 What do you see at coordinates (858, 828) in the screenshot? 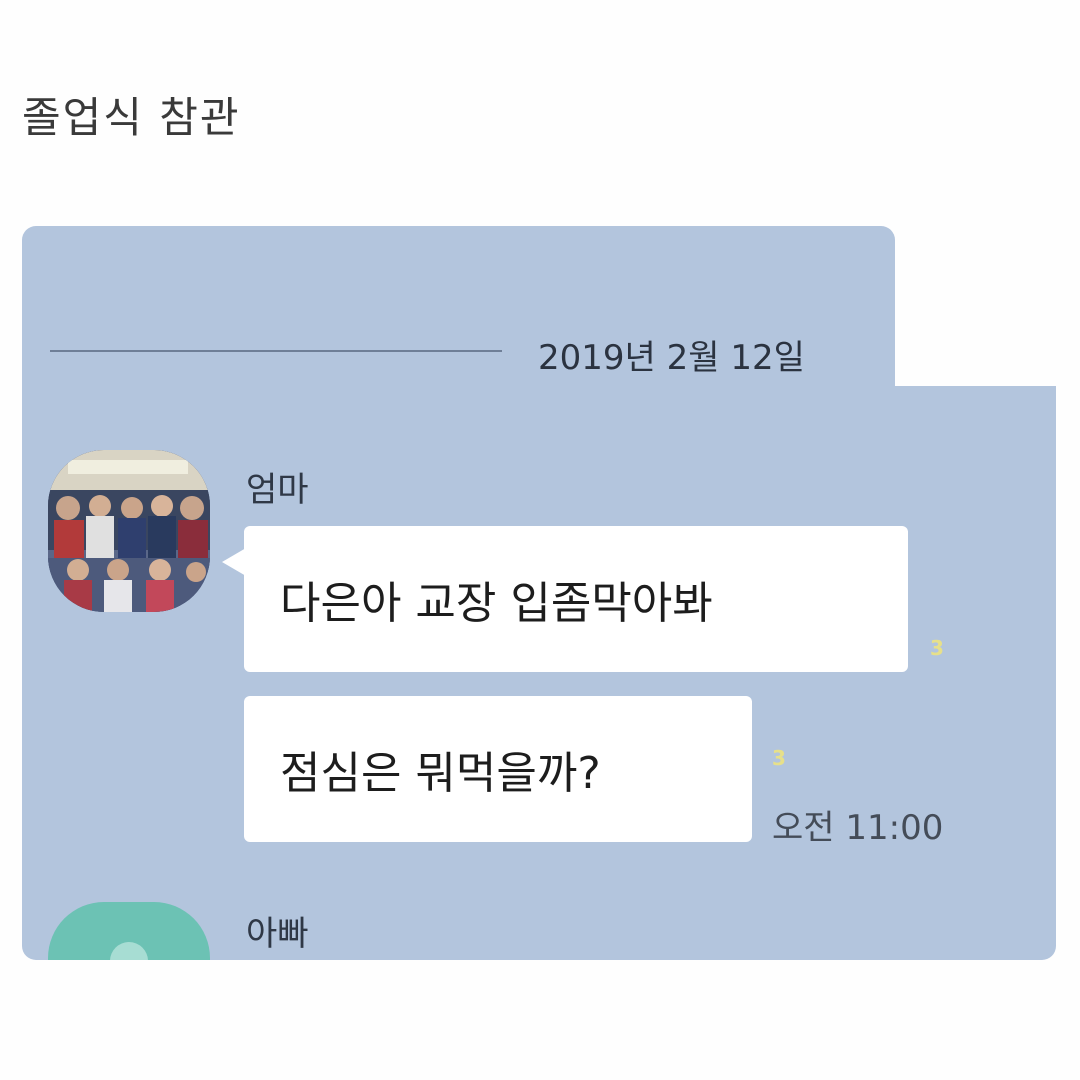
I see `message-time: 오전 11:00` at bounding box center [858, 828].